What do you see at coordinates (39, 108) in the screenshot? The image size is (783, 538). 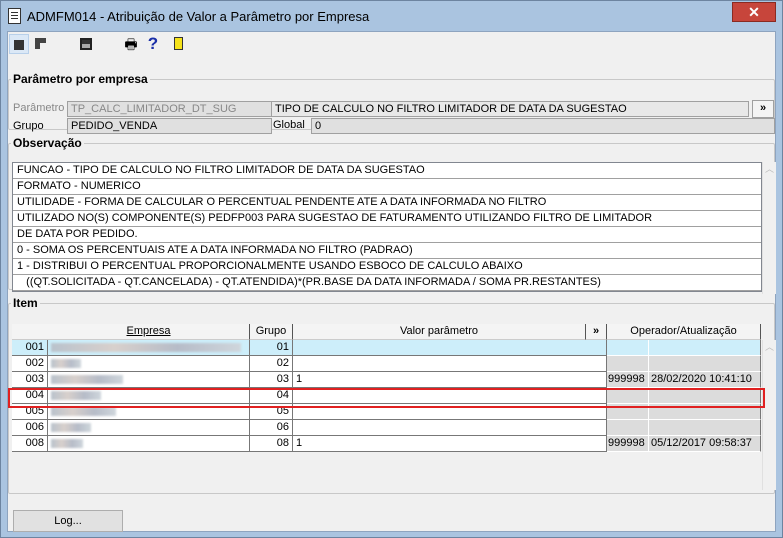 I see `parametro-label: Parâmetro` at bounding box center [39, 108].